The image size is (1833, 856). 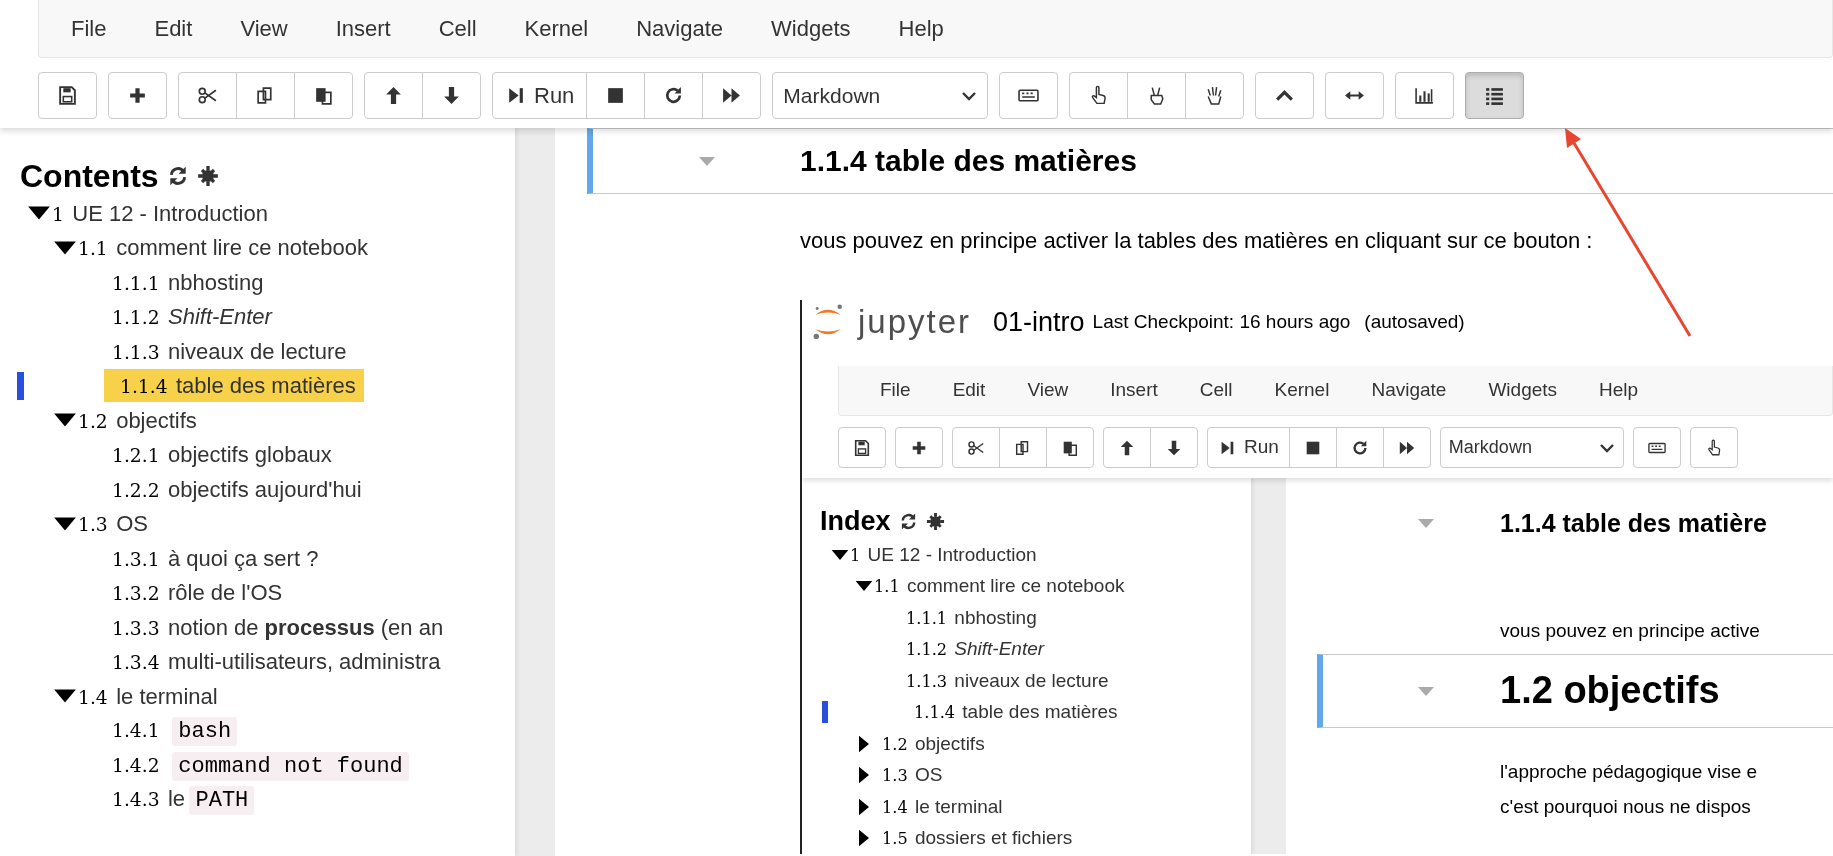 I want to click on peace-hand-button, so click(x=1157, y=95).